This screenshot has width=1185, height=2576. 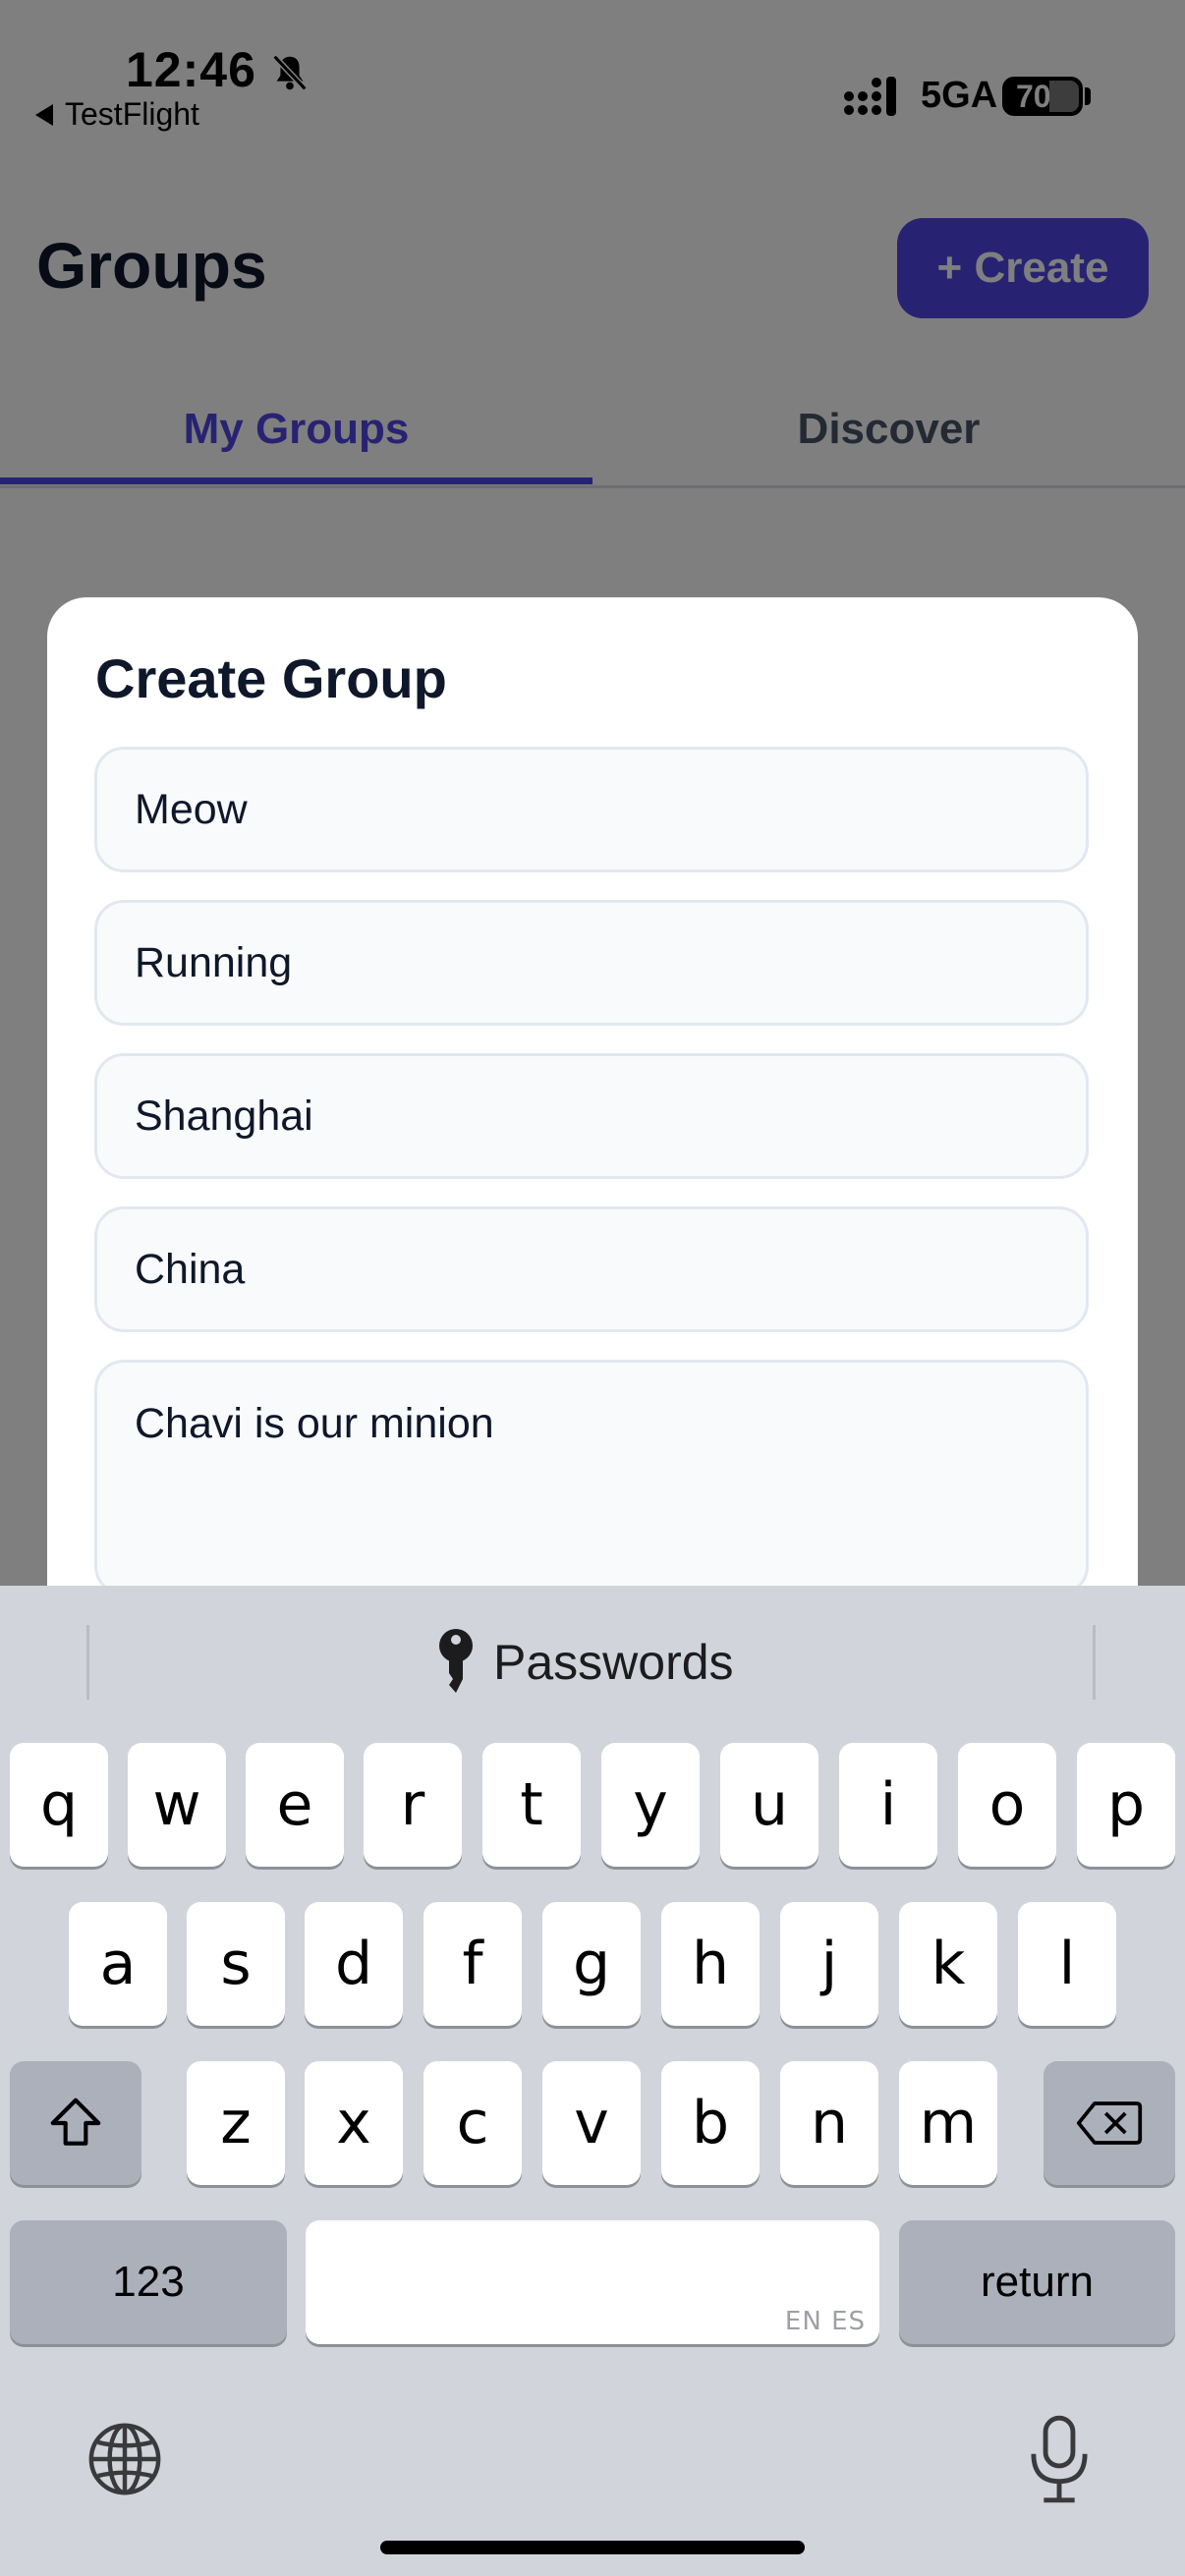 I want to click on shift-icon, so click(x=76, y=2122).